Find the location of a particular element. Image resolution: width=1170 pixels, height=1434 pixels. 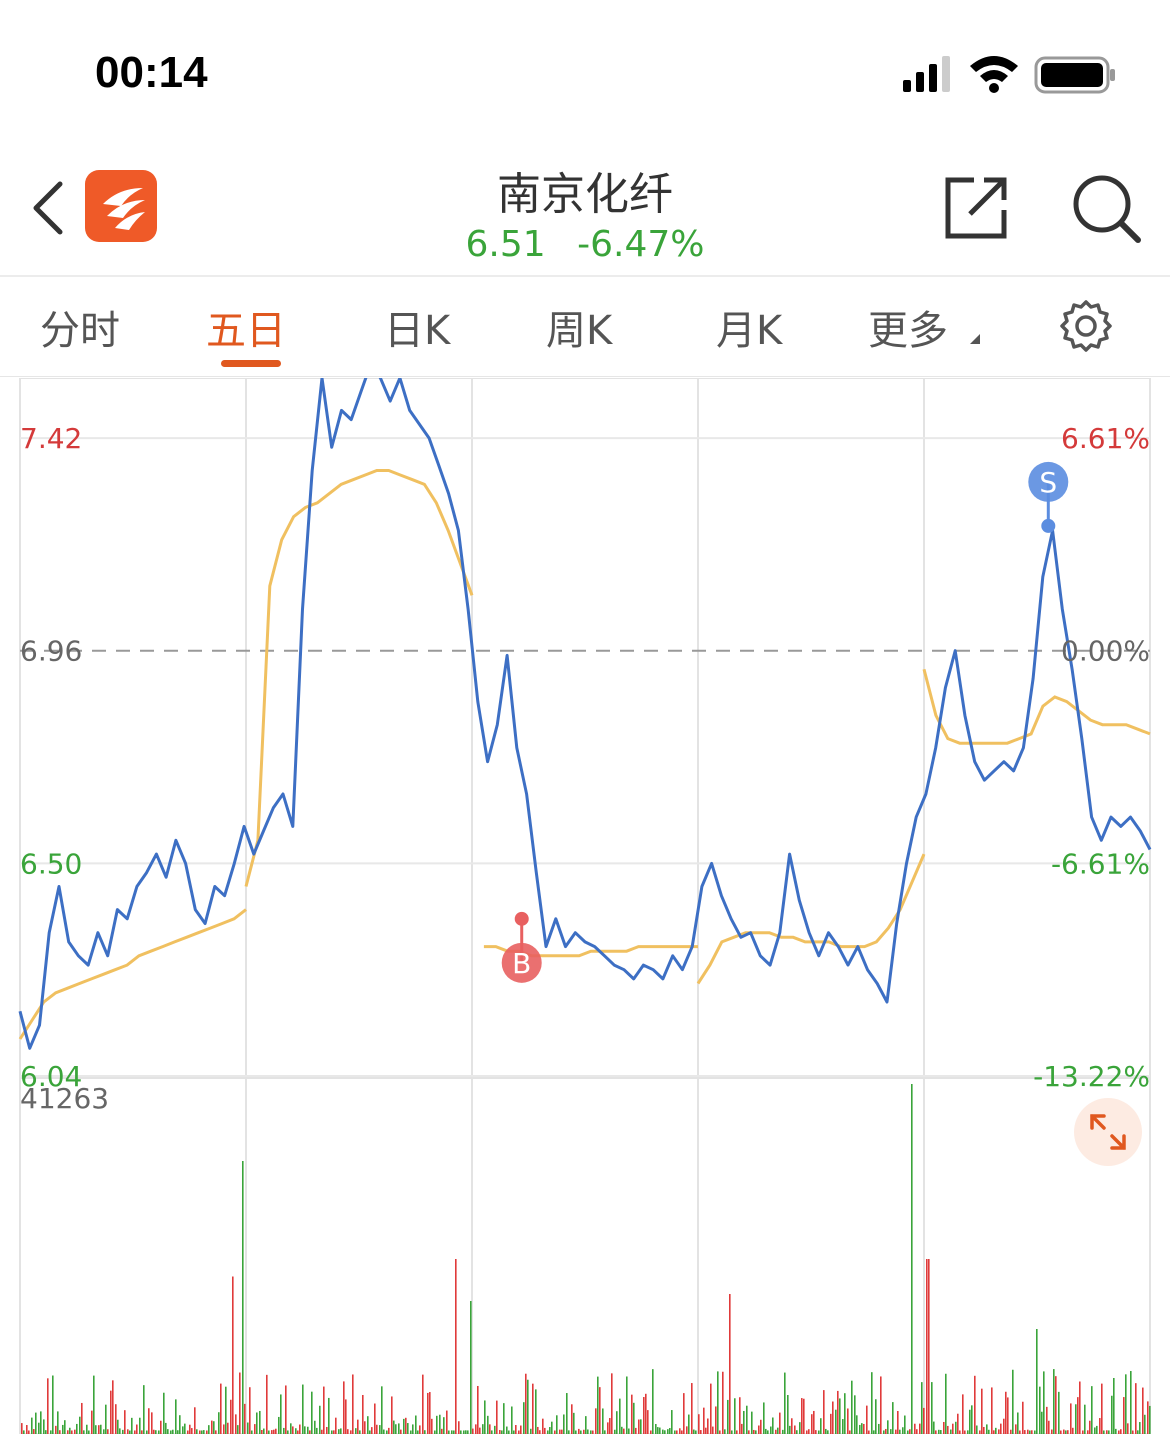

tab-weekly-k: 周K is located at coordinates (579, 327).